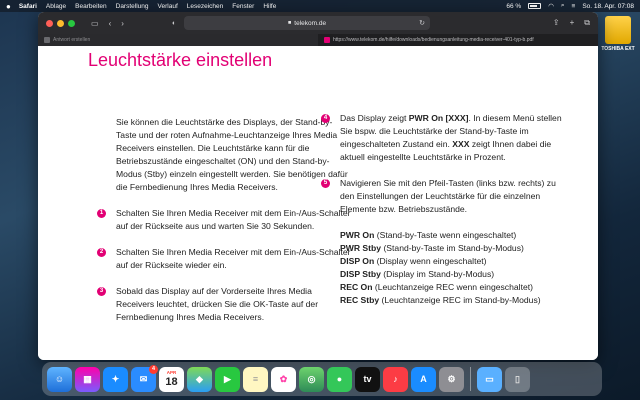  Describe the element at coordinates (327, 40) in the screenshot. I see `telekom-favicon-icon` at that location.